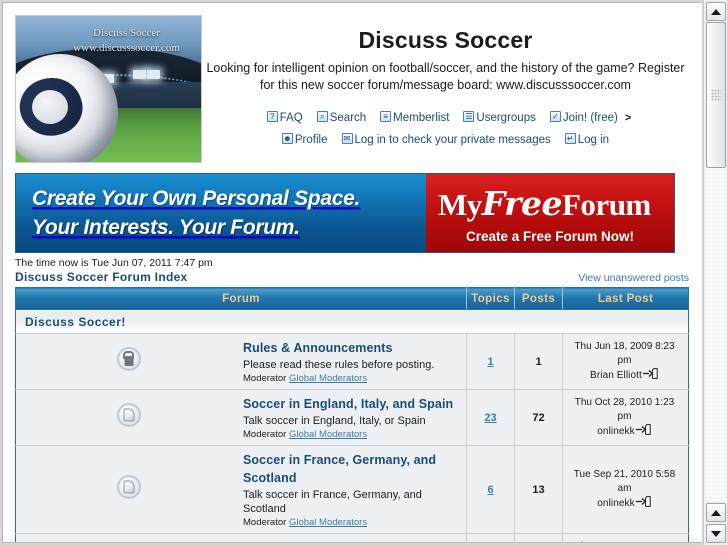 This screenshot has height=545, width=727. What do you see at coordinates (196, 198) in the screenshot?
I see `advert-headline-1: Create Your Own Personal Space.` at bounding box center [196, 198].